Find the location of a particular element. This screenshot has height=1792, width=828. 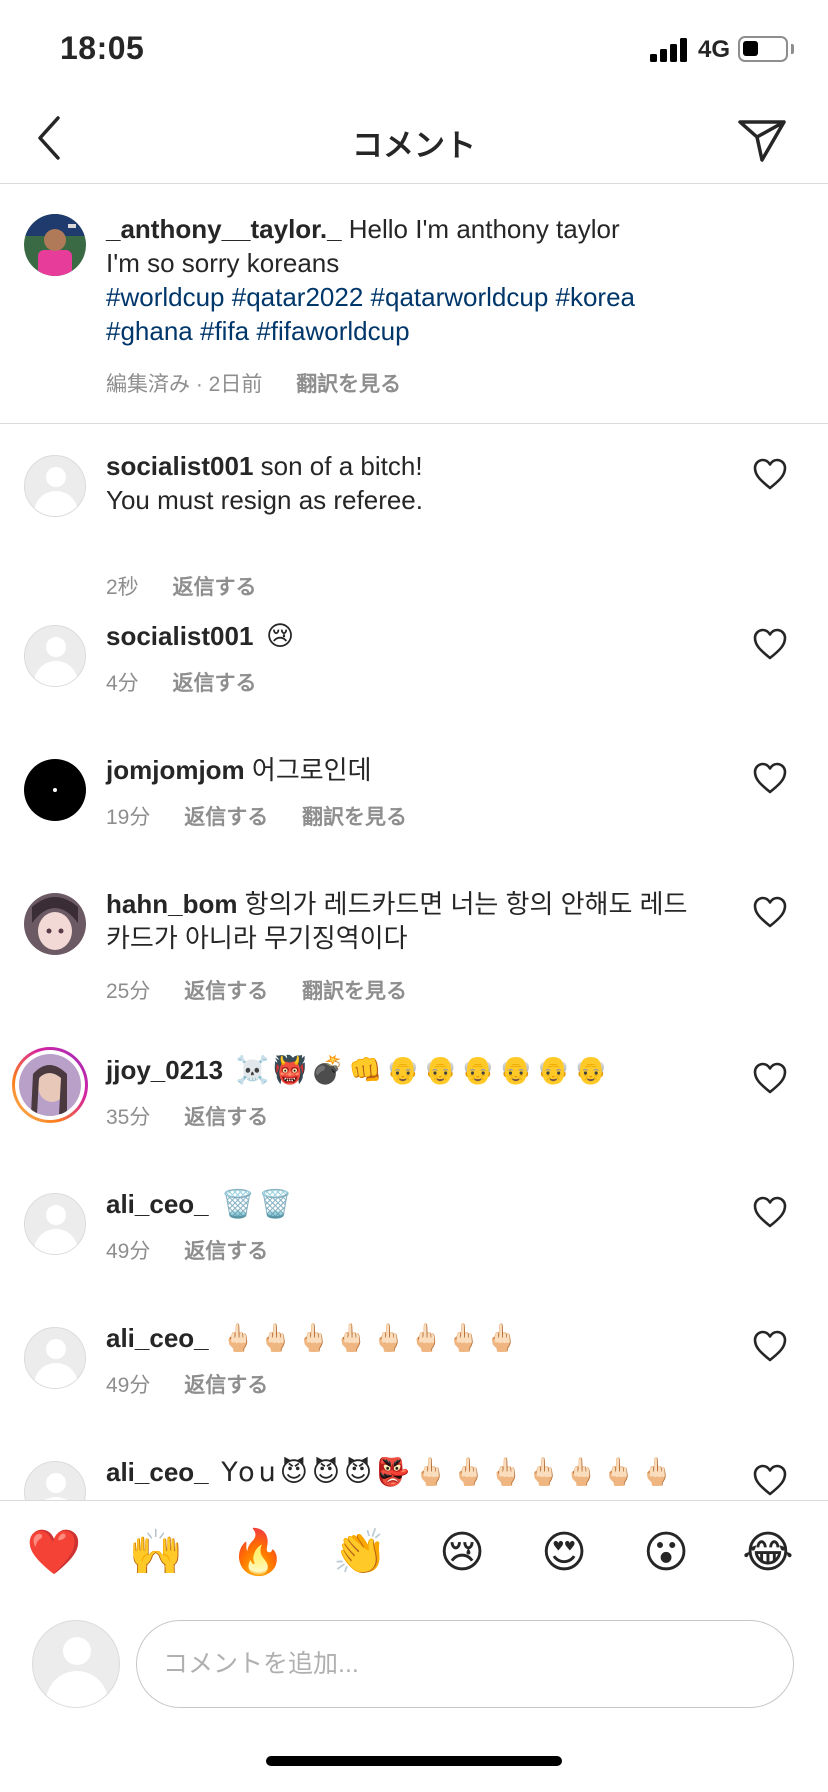

raising-hands-emoji-button: 🙌 is located at coordinates (156, 1553).